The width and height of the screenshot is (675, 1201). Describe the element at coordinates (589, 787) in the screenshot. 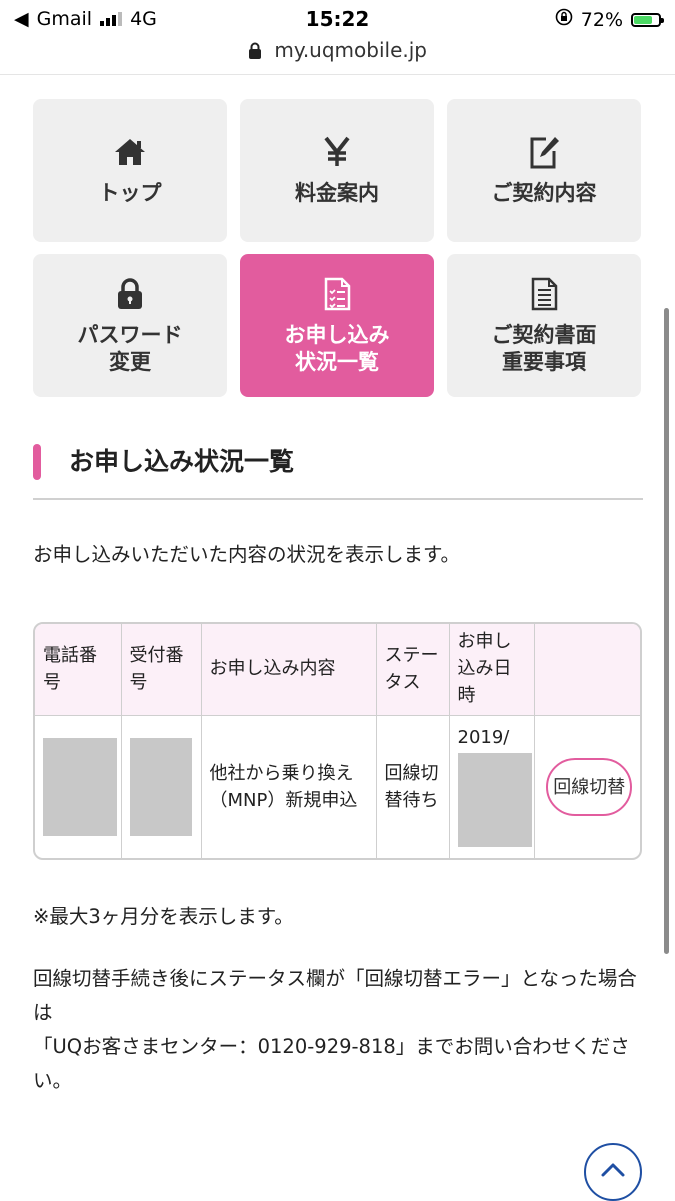

I see `line-switch-button: 回線切替` at that location.